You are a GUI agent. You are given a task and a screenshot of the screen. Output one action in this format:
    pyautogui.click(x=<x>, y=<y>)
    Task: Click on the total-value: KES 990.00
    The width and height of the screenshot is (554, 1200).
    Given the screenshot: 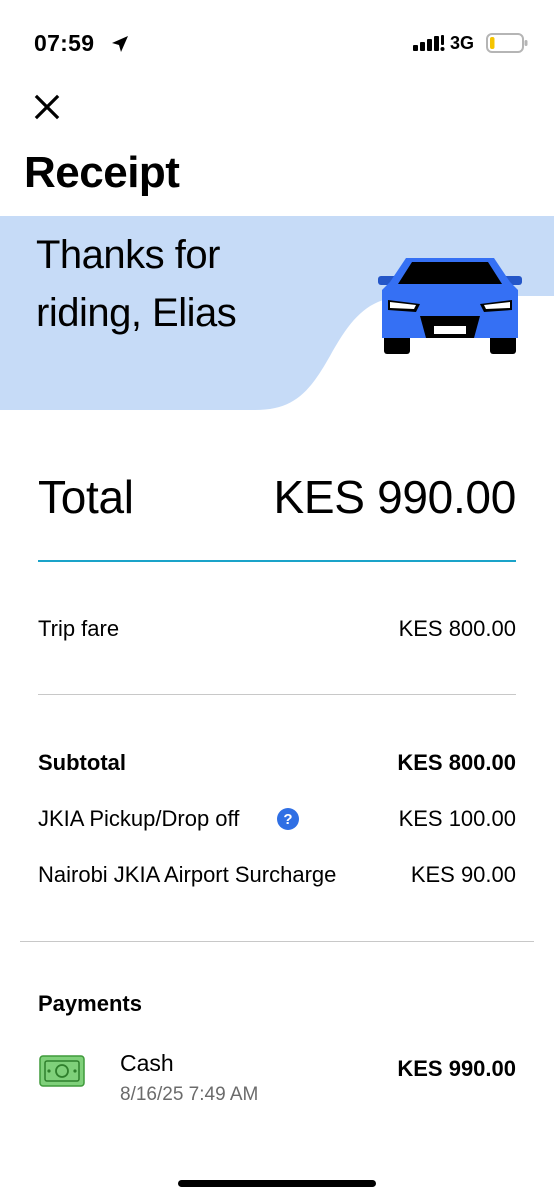 What is the action you would take?
    pyautogui.click(x=394, y=497)
    